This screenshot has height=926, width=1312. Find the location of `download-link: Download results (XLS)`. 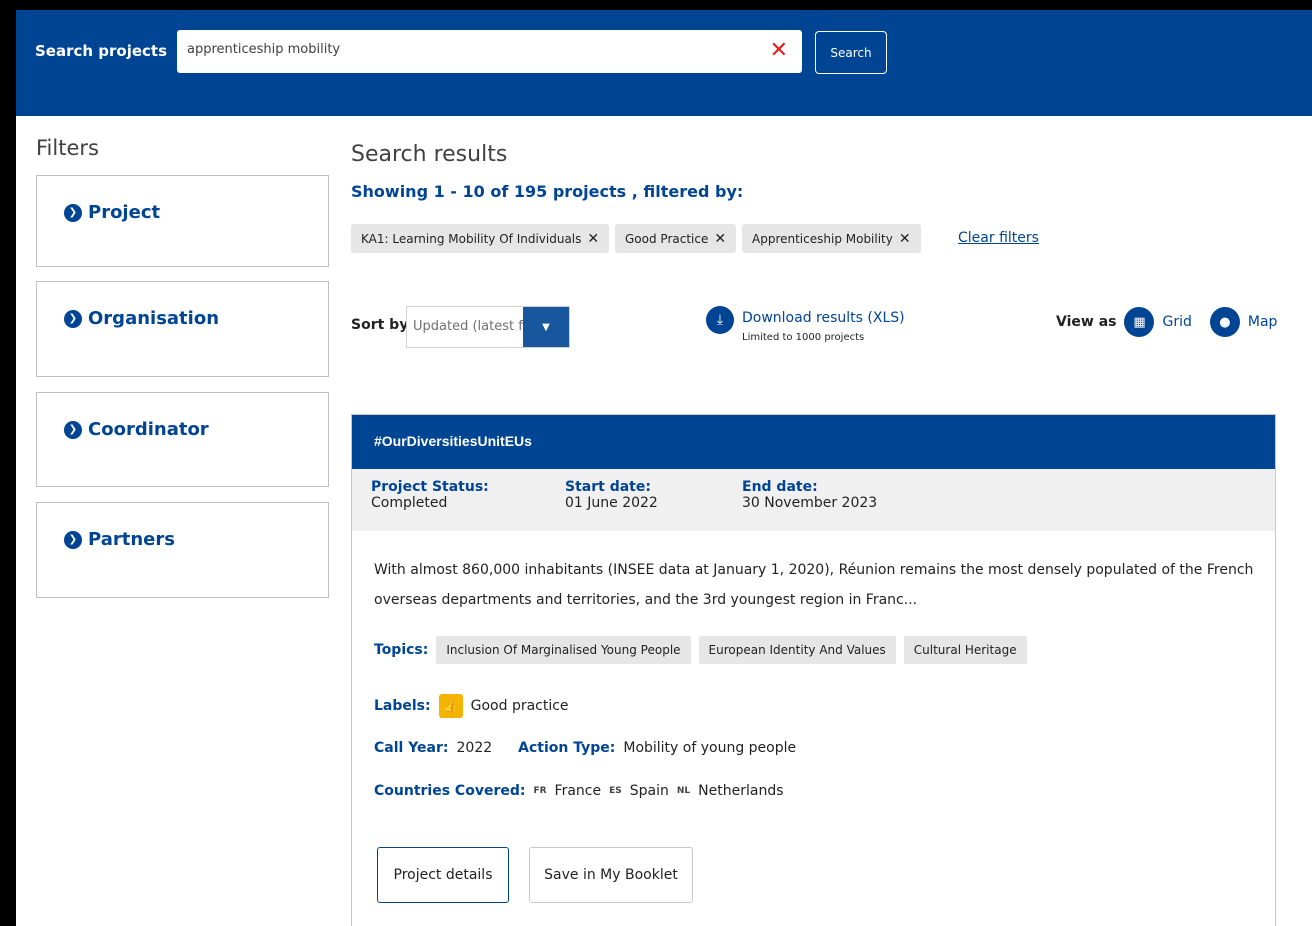

download-link: Download results (XLS) is located at coordinates (823, 316).